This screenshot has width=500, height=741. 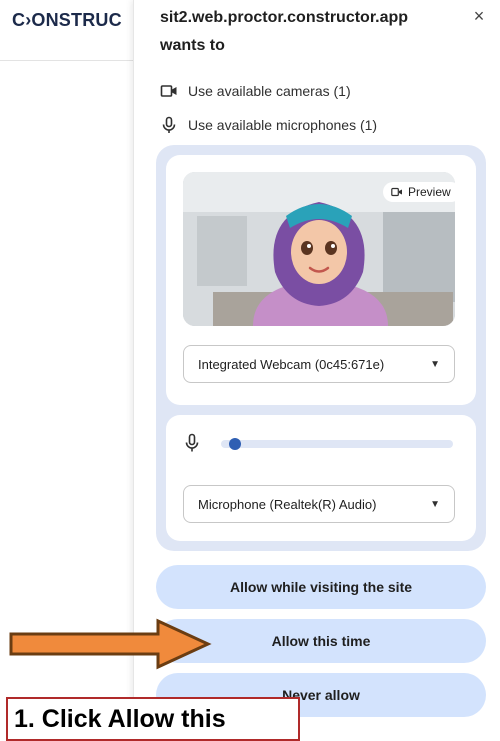 I want to click on tutorial-callout: 1. Click Allow this, so click(x=153, y=719).